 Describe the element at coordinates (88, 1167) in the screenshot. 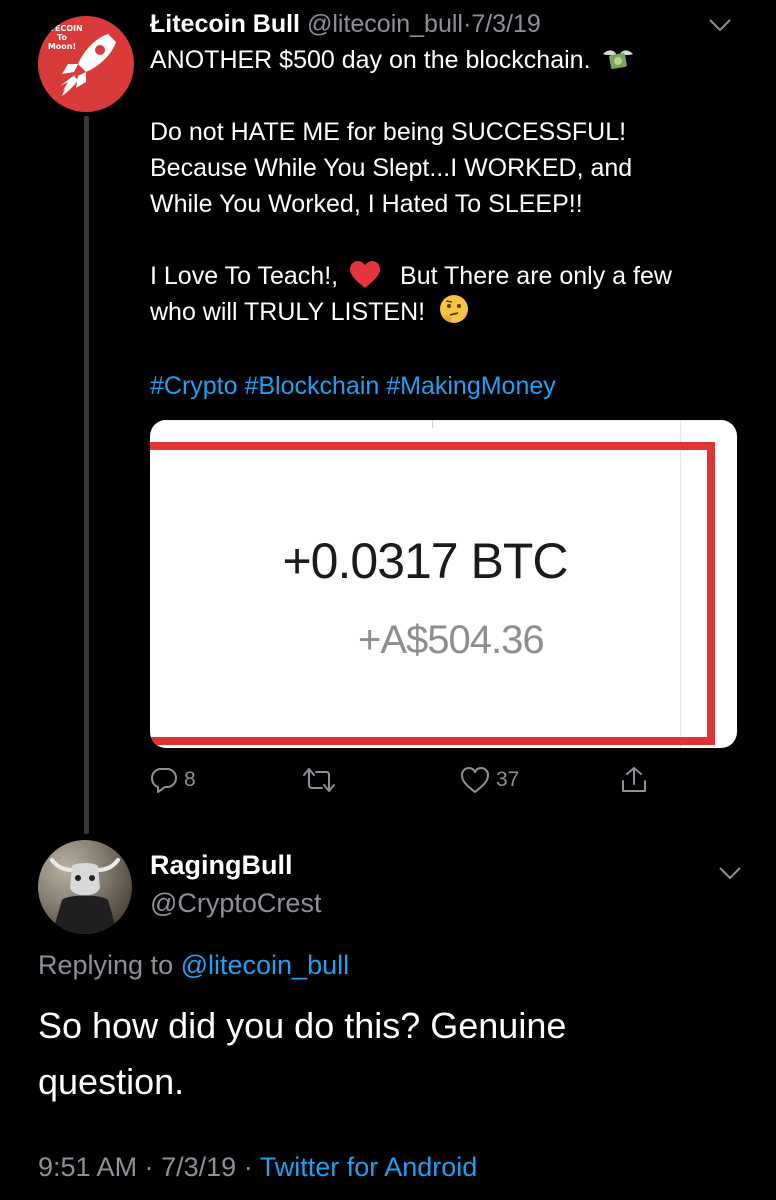

I see `reply-time: 9:51 AM` at that location.